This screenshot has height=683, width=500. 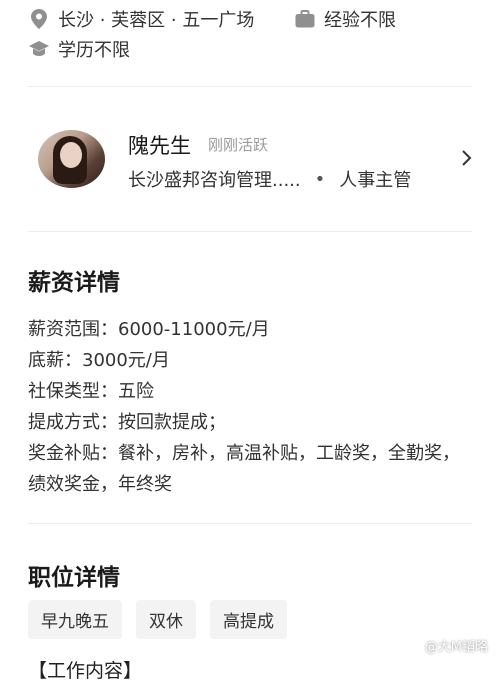 I want to click on recruiter-name: 隗先生, so click(x=159, y=146).